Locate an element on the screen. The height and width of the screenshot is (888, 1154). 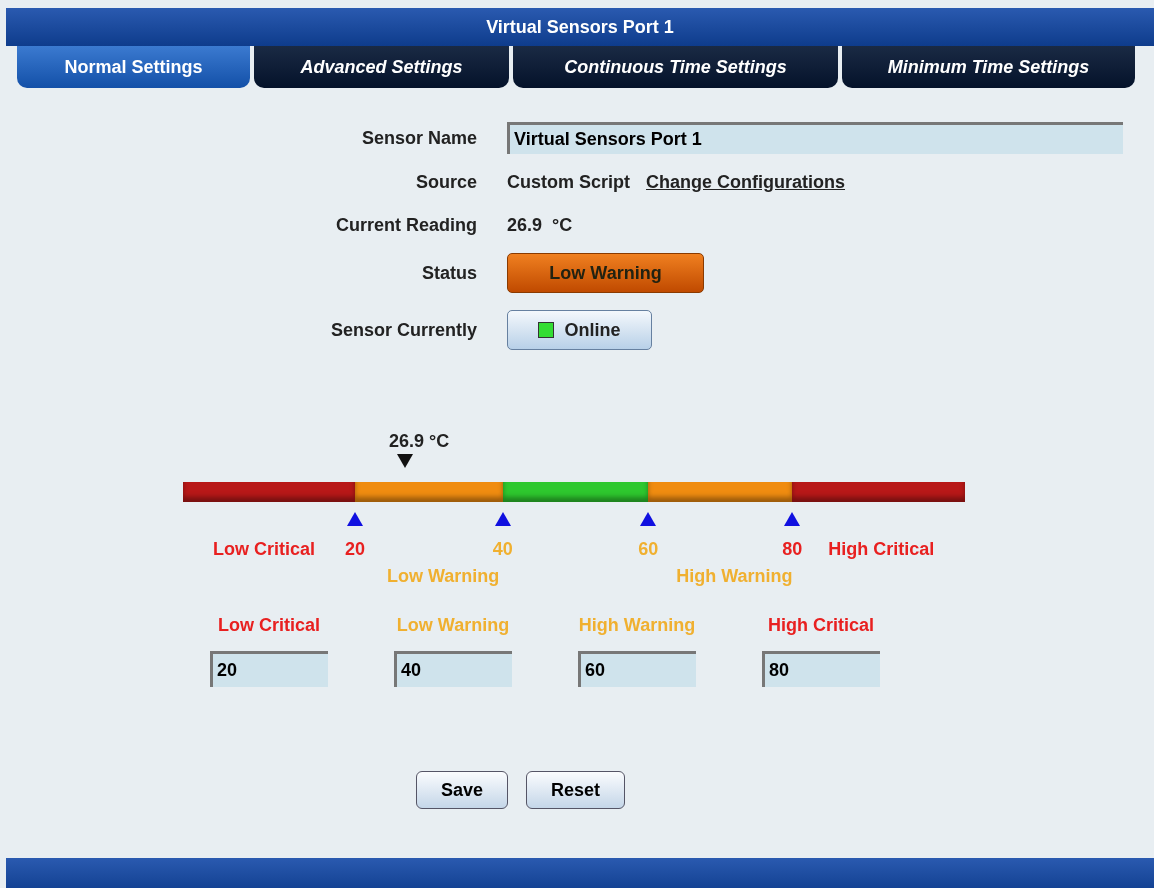
zone-label: Low Warning is located at coordinates (443, 576).